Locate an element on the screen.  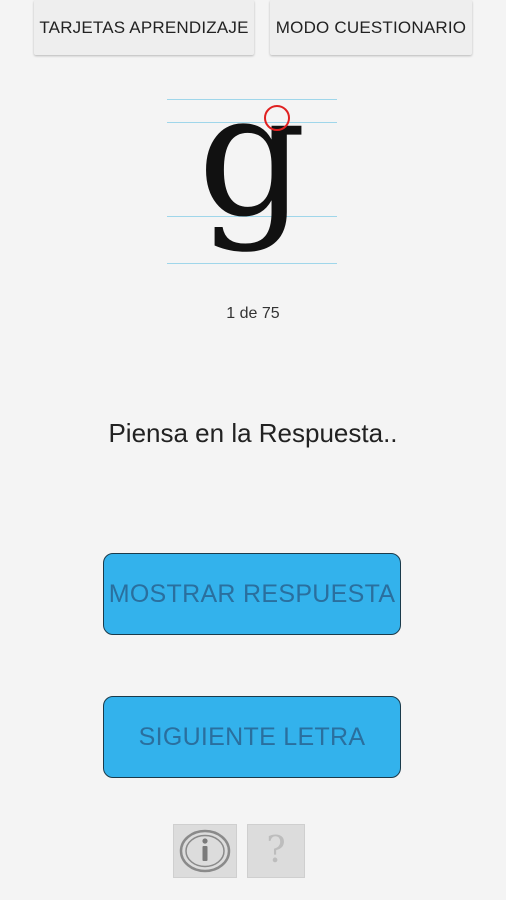
letter-glyph: g is located at coordinates (252, 156).